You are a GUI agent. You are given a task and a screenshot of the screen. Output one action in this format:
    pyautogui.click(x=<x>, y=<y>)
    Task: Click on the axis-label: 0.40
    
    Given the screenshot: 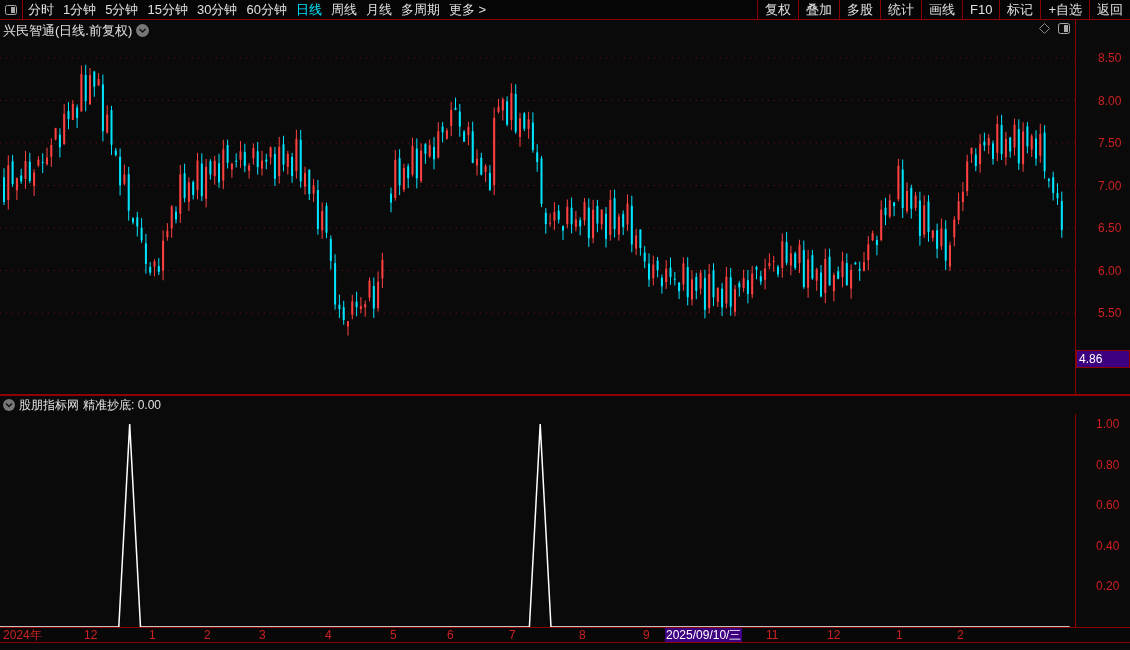 What is the action you would take?
    pyautogui.click(x=1108, y=545)
    